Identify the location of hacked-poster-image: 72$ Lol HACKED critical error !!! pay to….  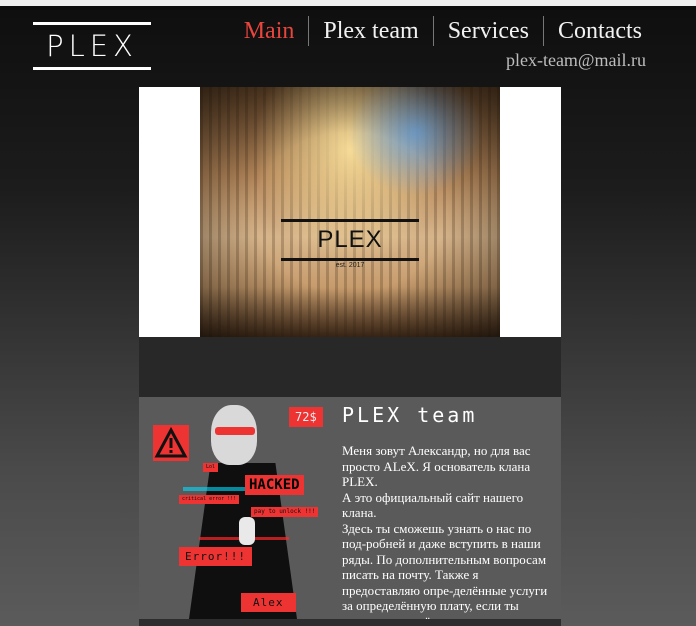
(237, 508).